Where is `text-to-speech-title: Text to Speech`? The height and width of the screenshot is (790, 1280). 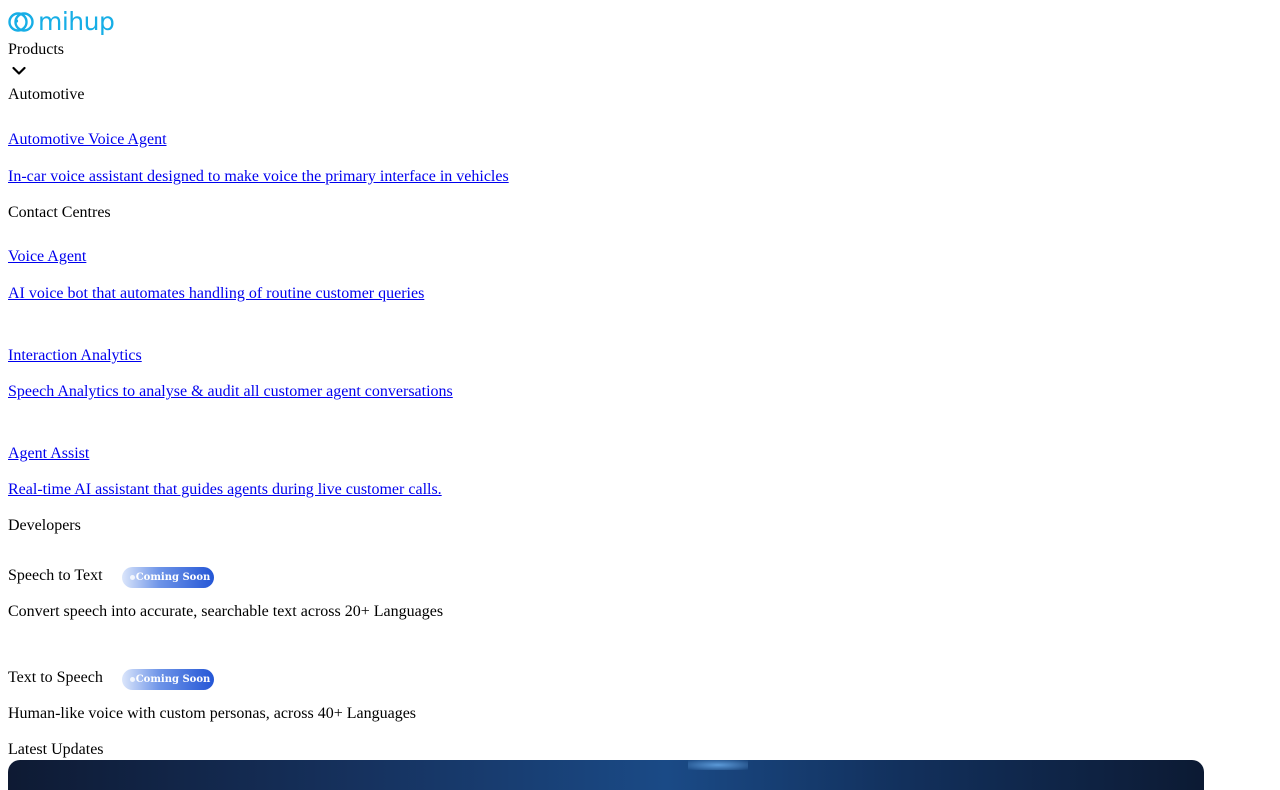
text-to-speech-title: Text to Speech is located at coordinates (55, 678).